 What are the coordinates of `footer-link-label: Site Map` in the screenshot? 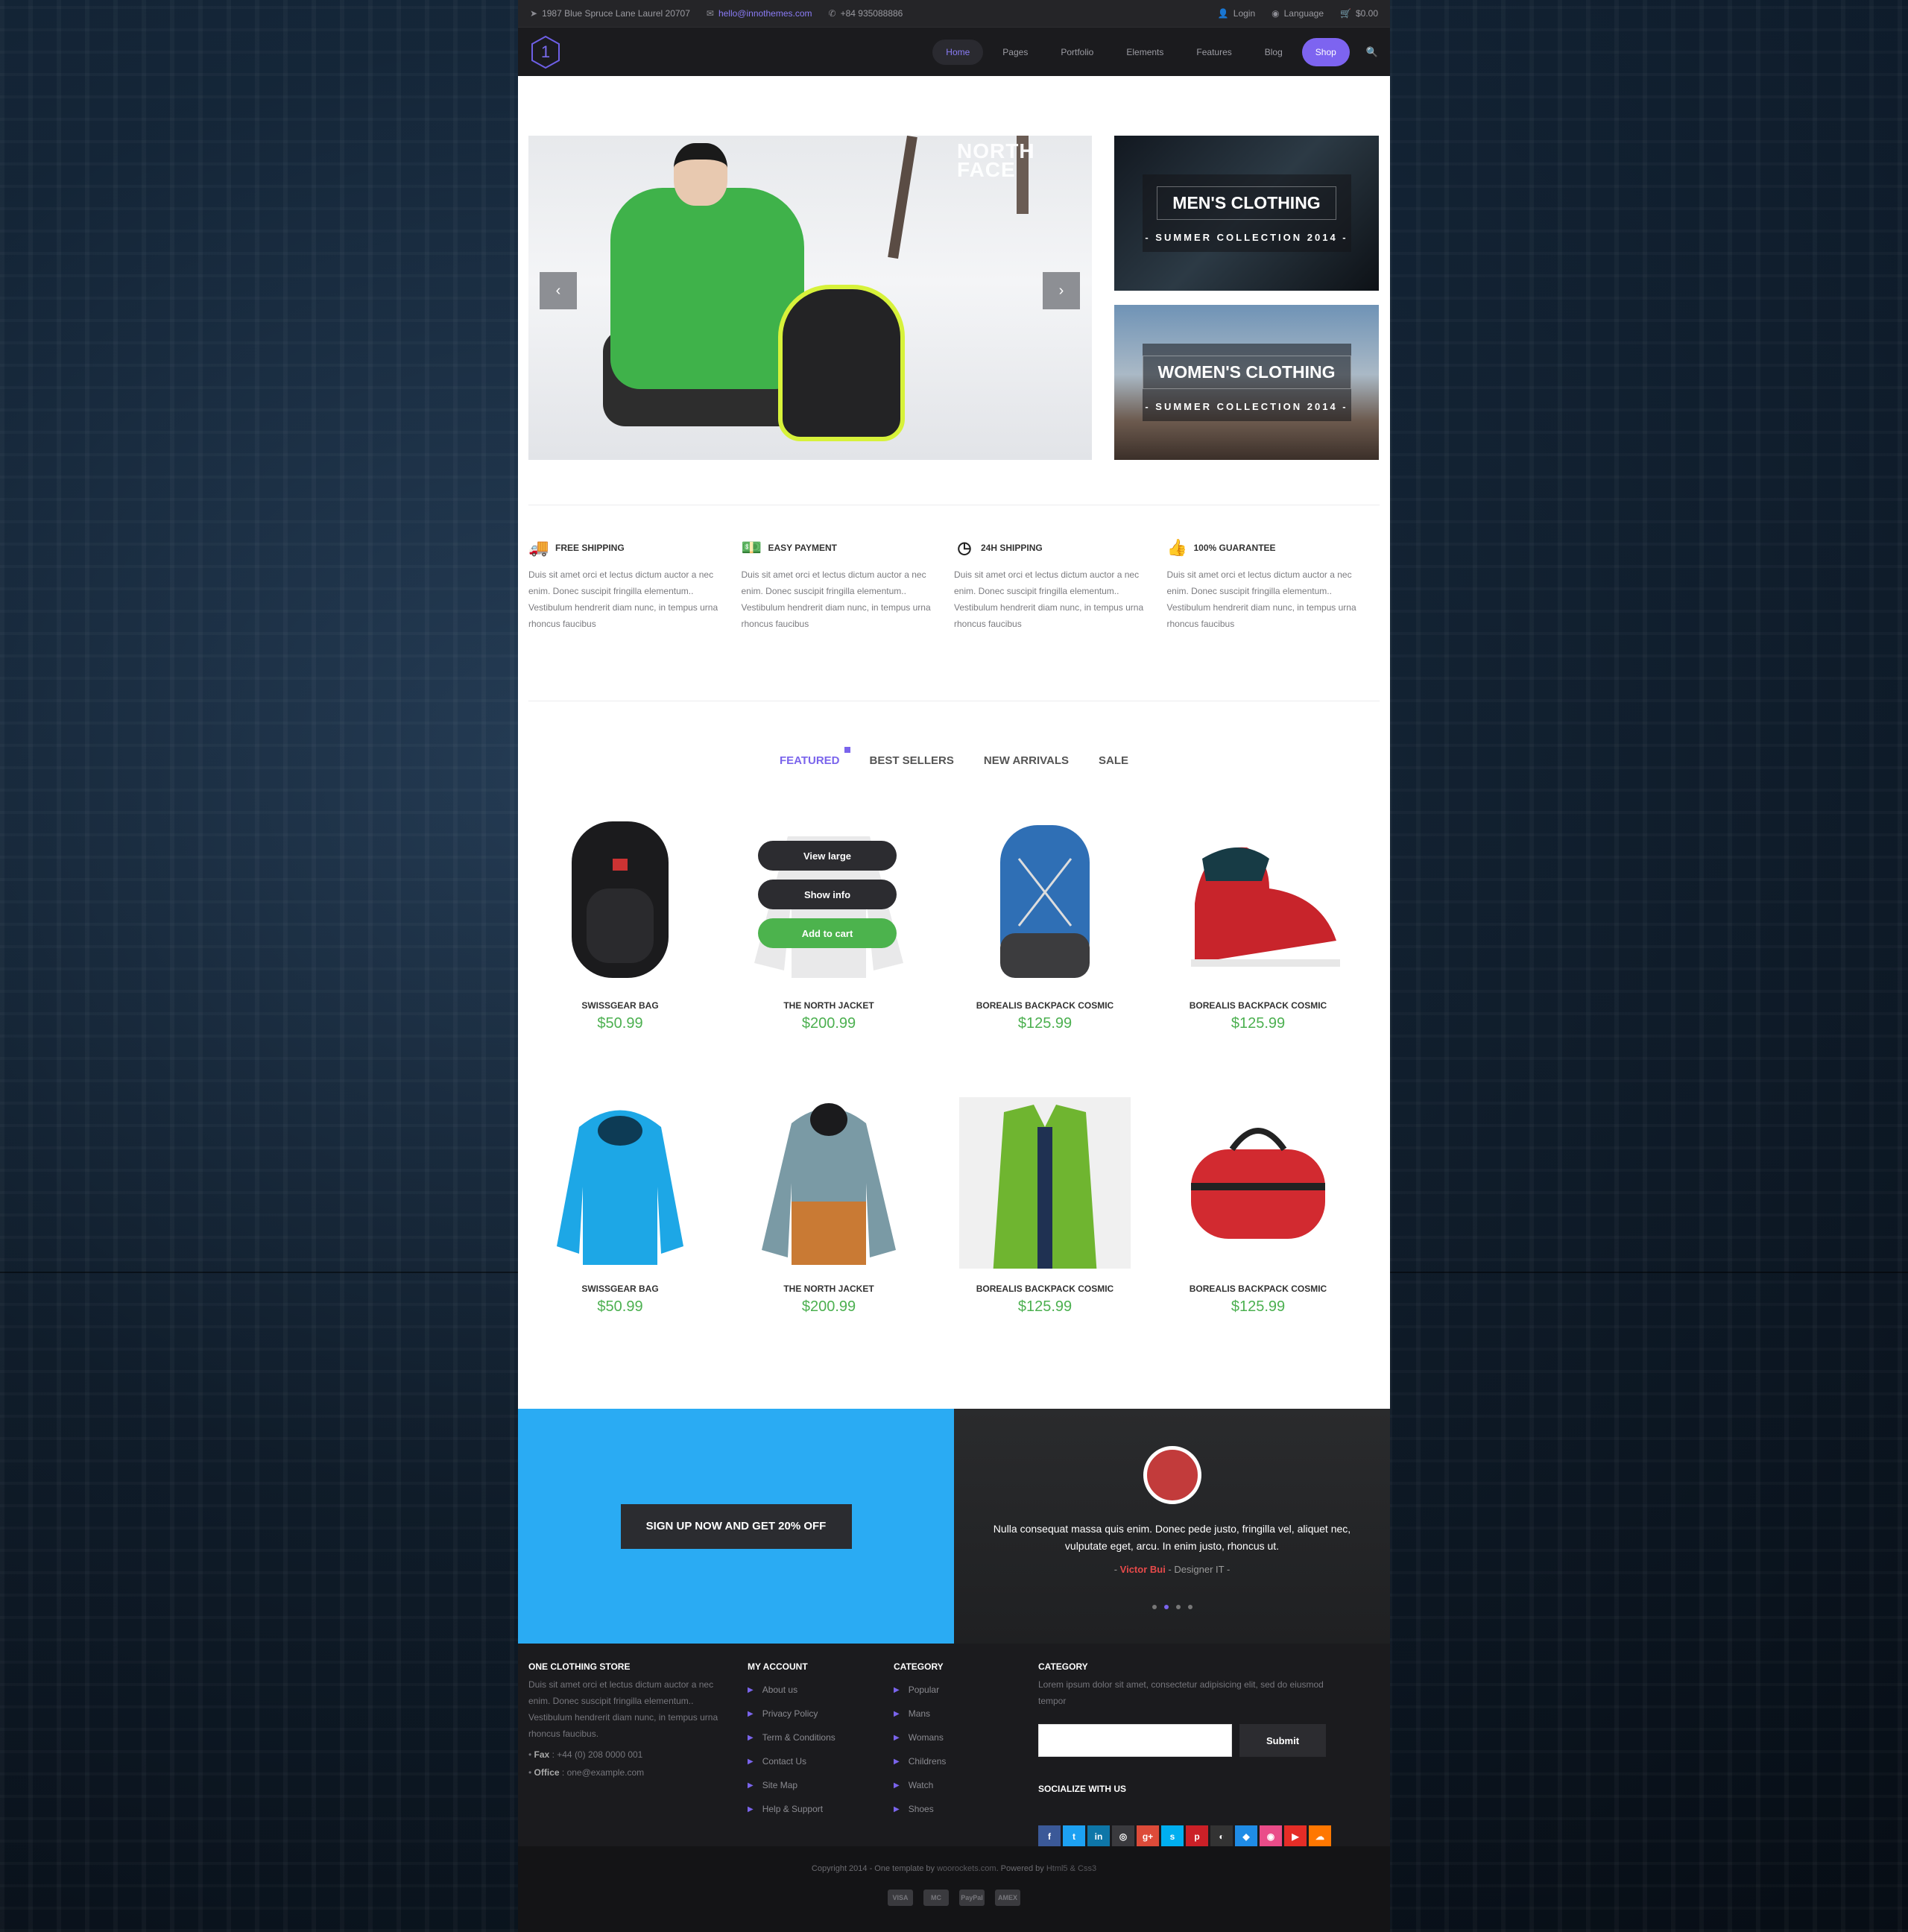 It's located at (780, 1785).